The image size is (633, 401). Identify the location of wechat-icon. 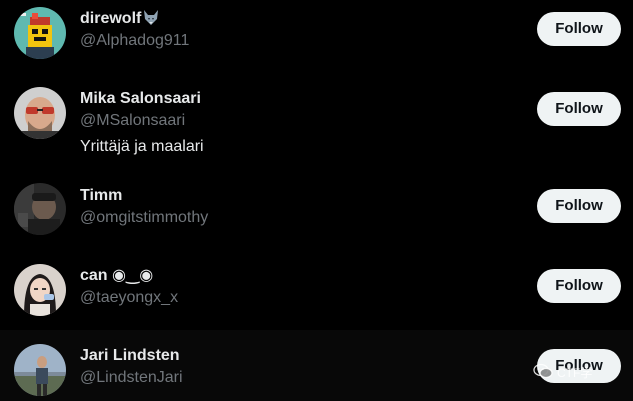
(543, 372).